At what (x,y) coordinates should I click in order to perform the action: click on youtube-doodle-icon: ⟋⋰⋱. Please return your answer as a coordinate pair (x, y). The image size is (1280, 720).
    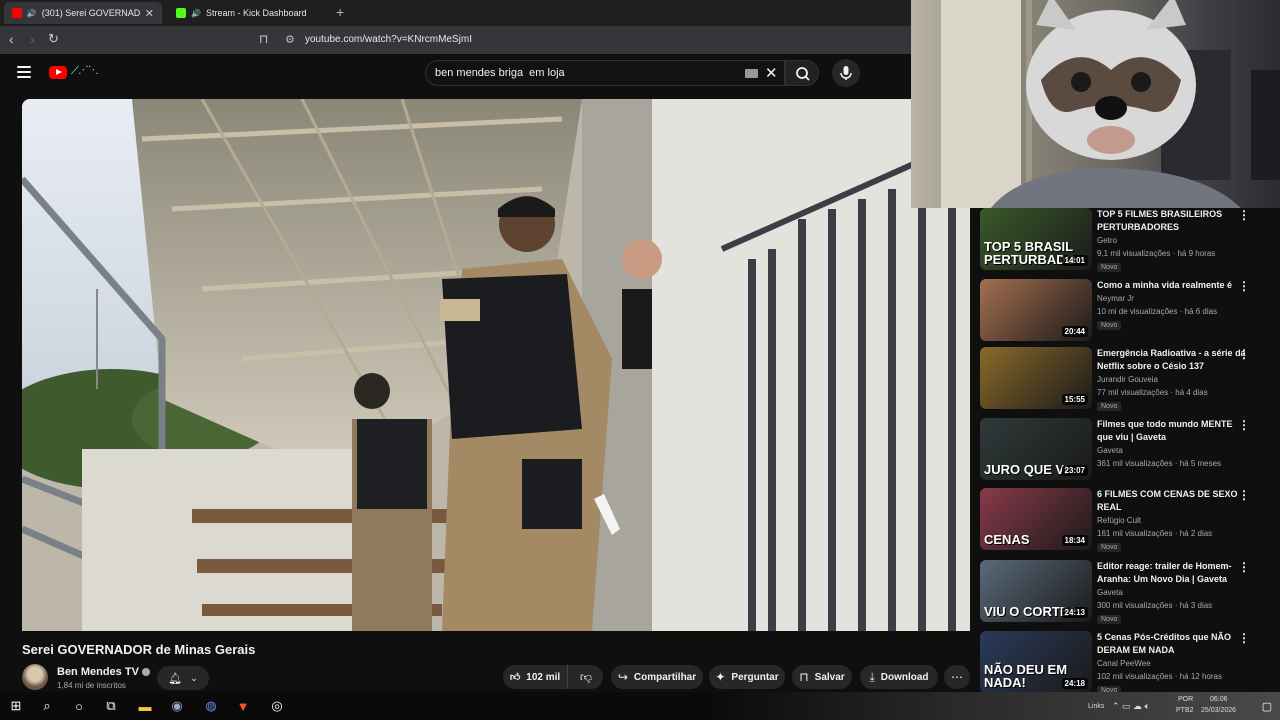
    Looking at the image, I should click on (85, 71).